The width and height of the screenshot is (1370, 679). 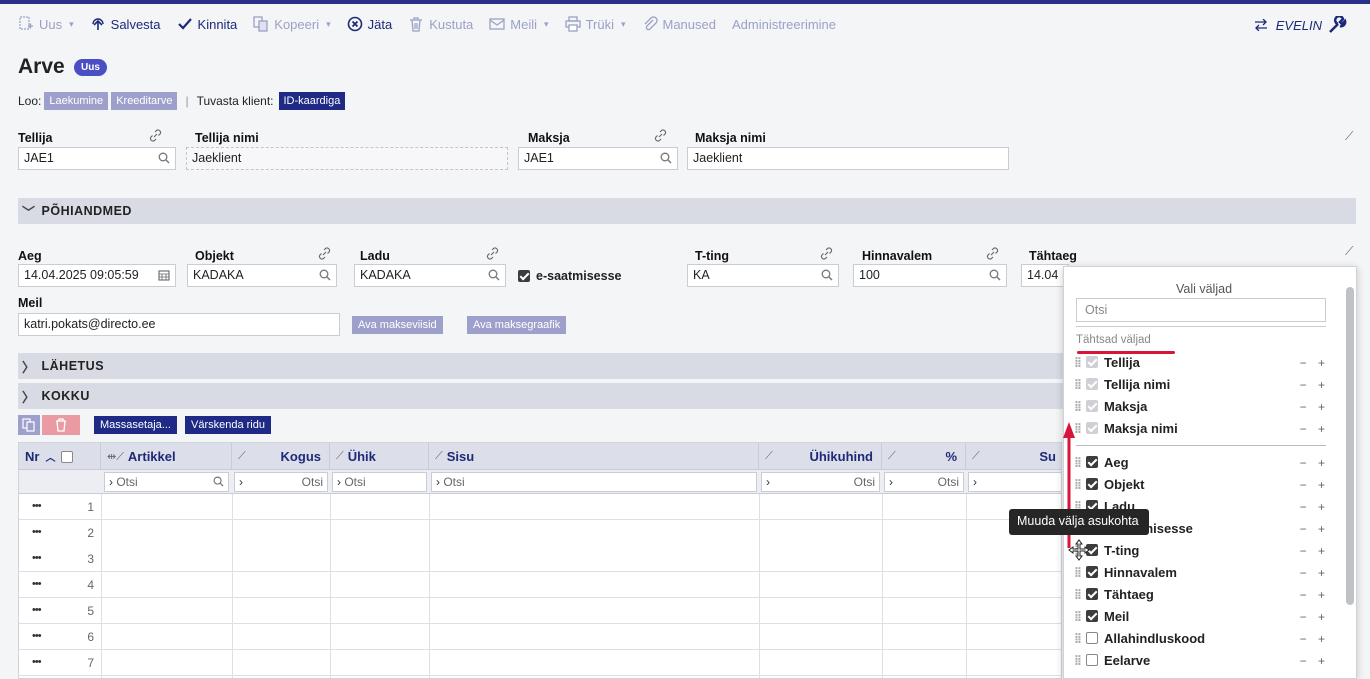 I want to click on column-nr: Nr ︿, so click(x=60, y=456).